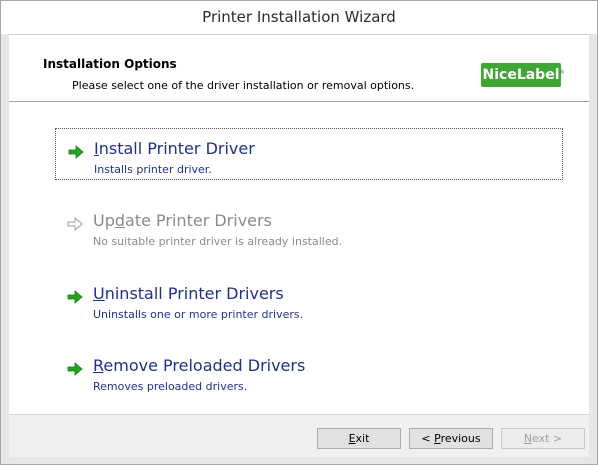 The image size is (598, 465). Describe the element at coordinates (182, 220) in the screenshot. I see `option-title: Update Printer Drivers` at that location.